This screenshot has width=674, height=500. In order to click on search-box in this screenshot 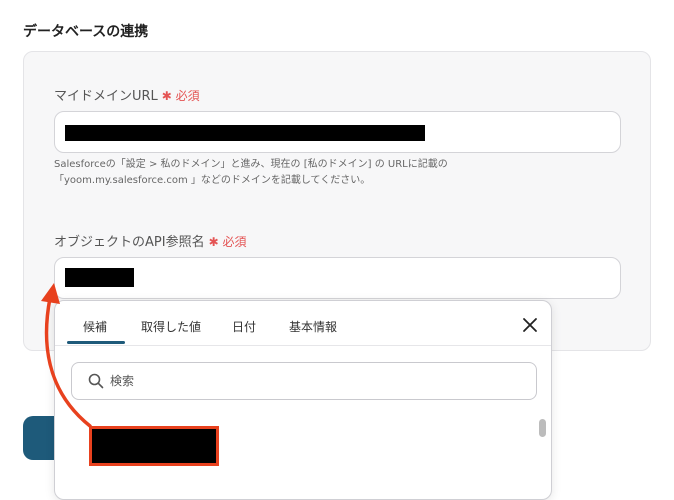, I will do `click(304, 381)`.